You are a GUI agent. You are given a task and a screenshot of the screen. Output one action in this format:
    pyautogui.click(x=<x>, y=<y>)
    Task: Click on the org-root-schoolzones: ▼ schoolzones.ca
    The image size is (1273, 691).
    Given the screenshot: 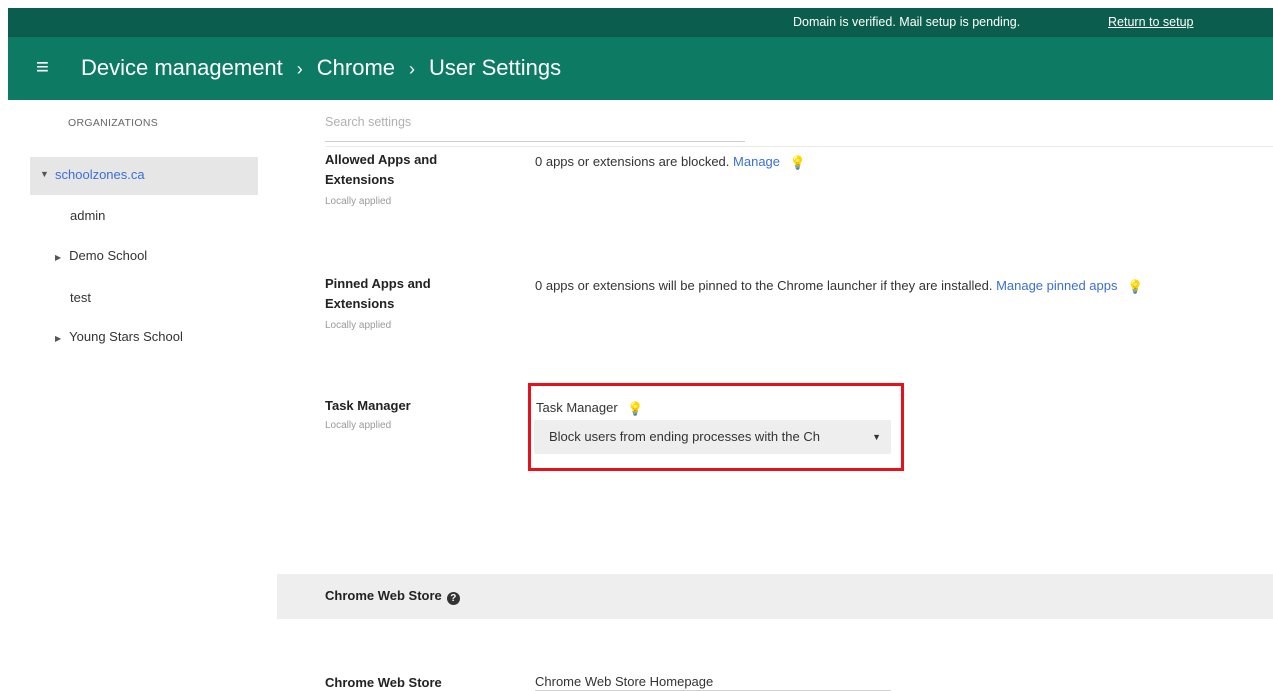 What is the action you would take?
    pyautogui.click(x=144, y=176)
    